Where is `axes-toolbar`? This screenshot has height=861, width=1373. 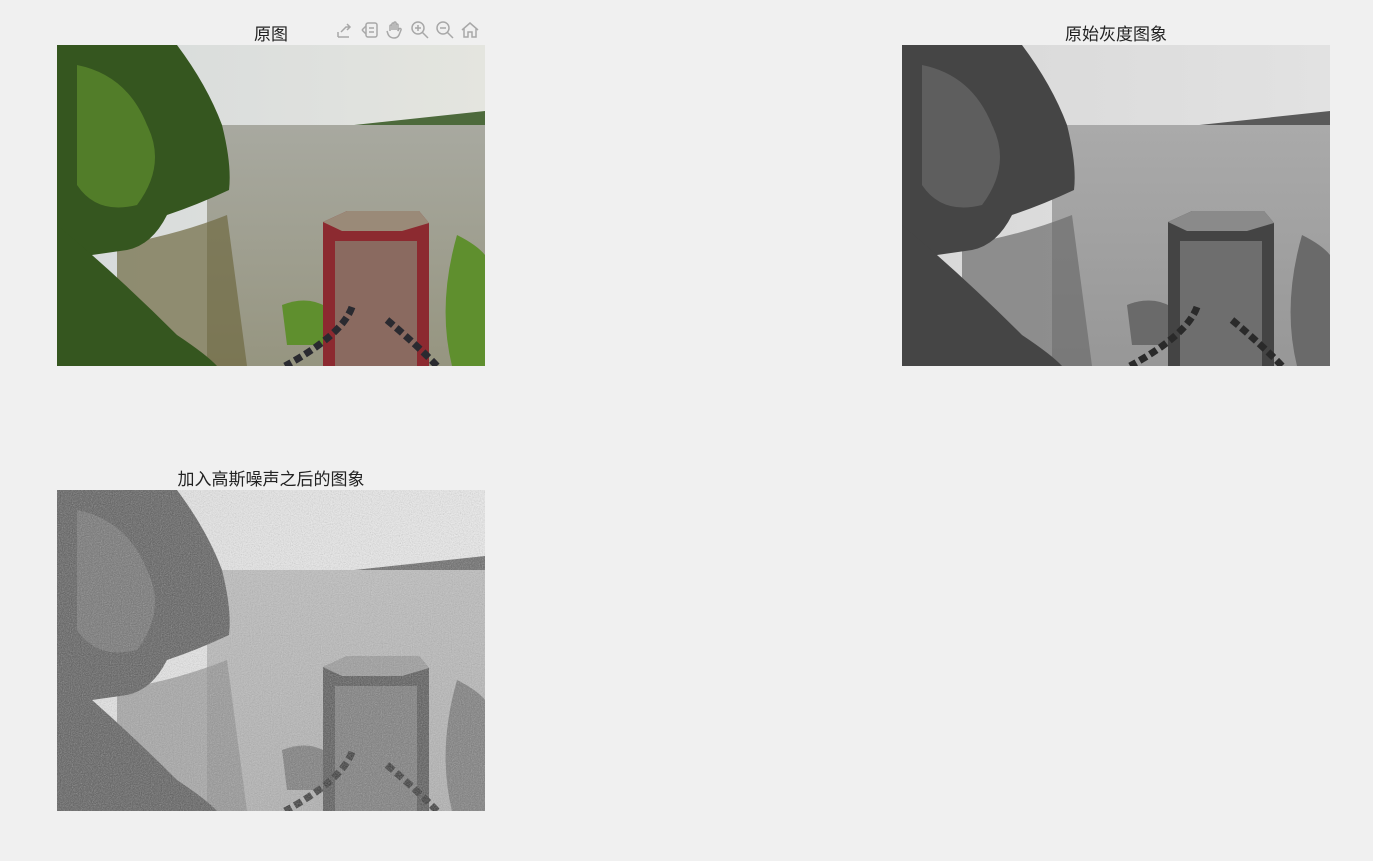 axes-toolbar is located at coordinates (407, 30).